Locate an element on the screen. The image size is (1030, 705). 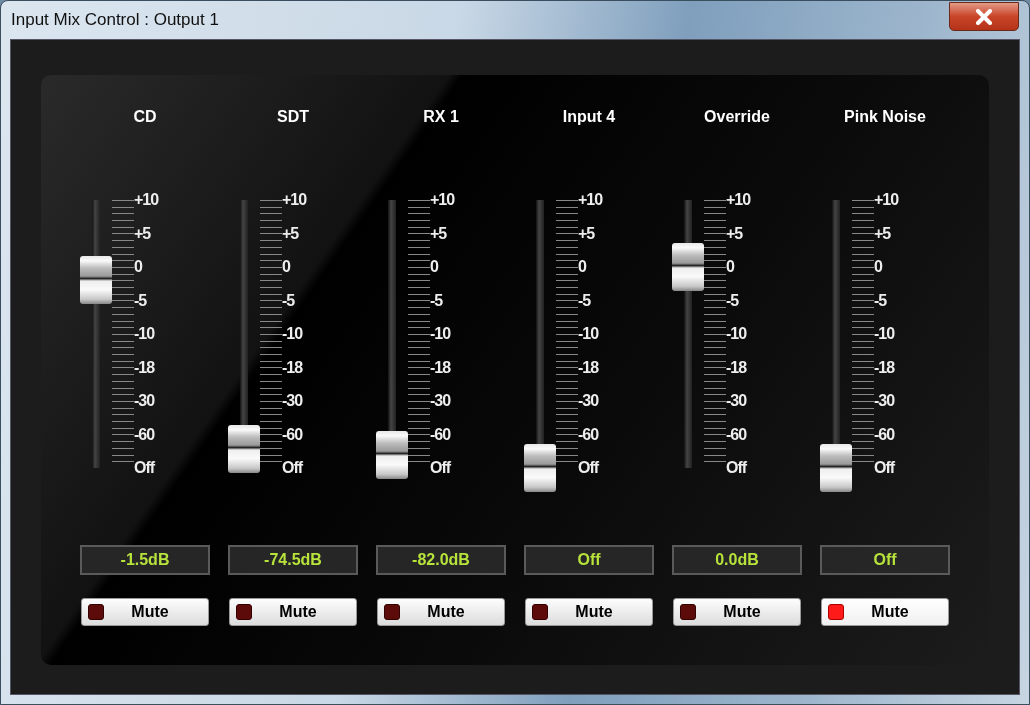
window-title: Input Mix Control : Output 1 is located at coordinates (115, 20).